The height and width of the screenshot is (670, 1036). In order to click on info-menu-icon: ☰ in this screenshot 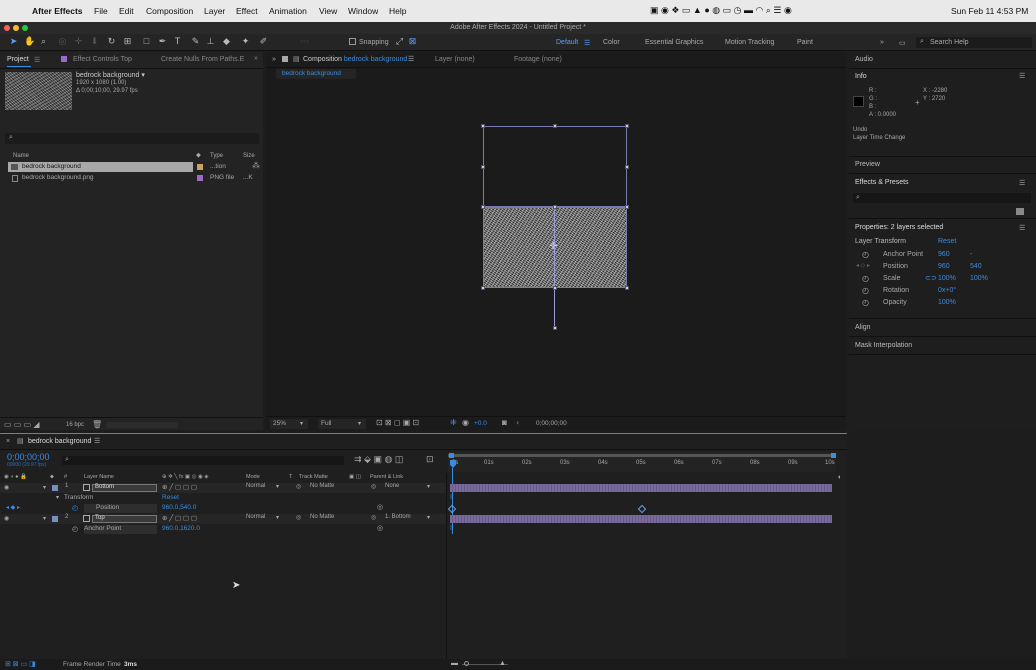, I will do `click(1022, 76)`.